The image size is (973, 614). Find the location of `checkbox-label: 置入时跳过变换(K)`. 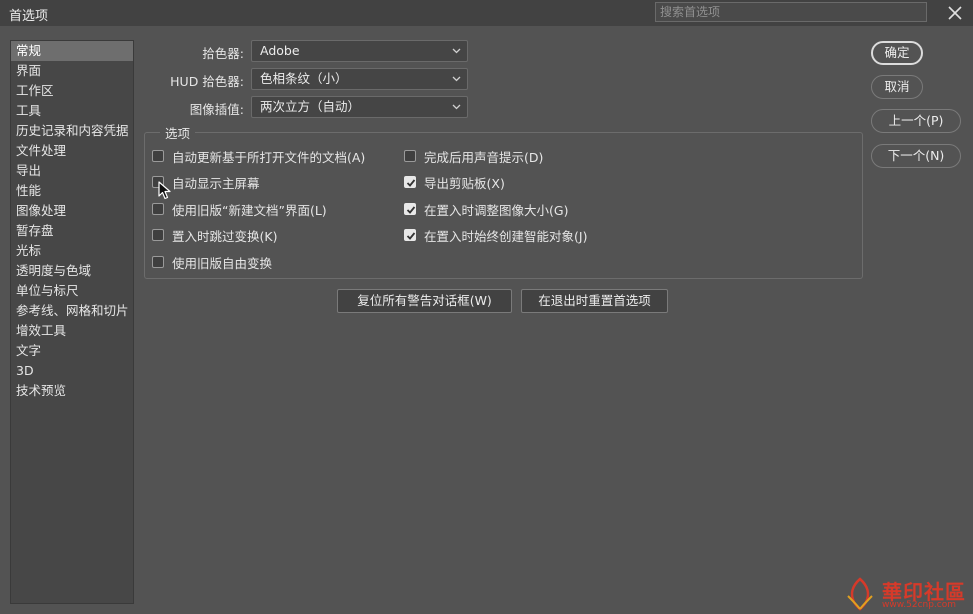

checkbox-label: 置入时跳过变换(K) is located at coordinates (225, 236).